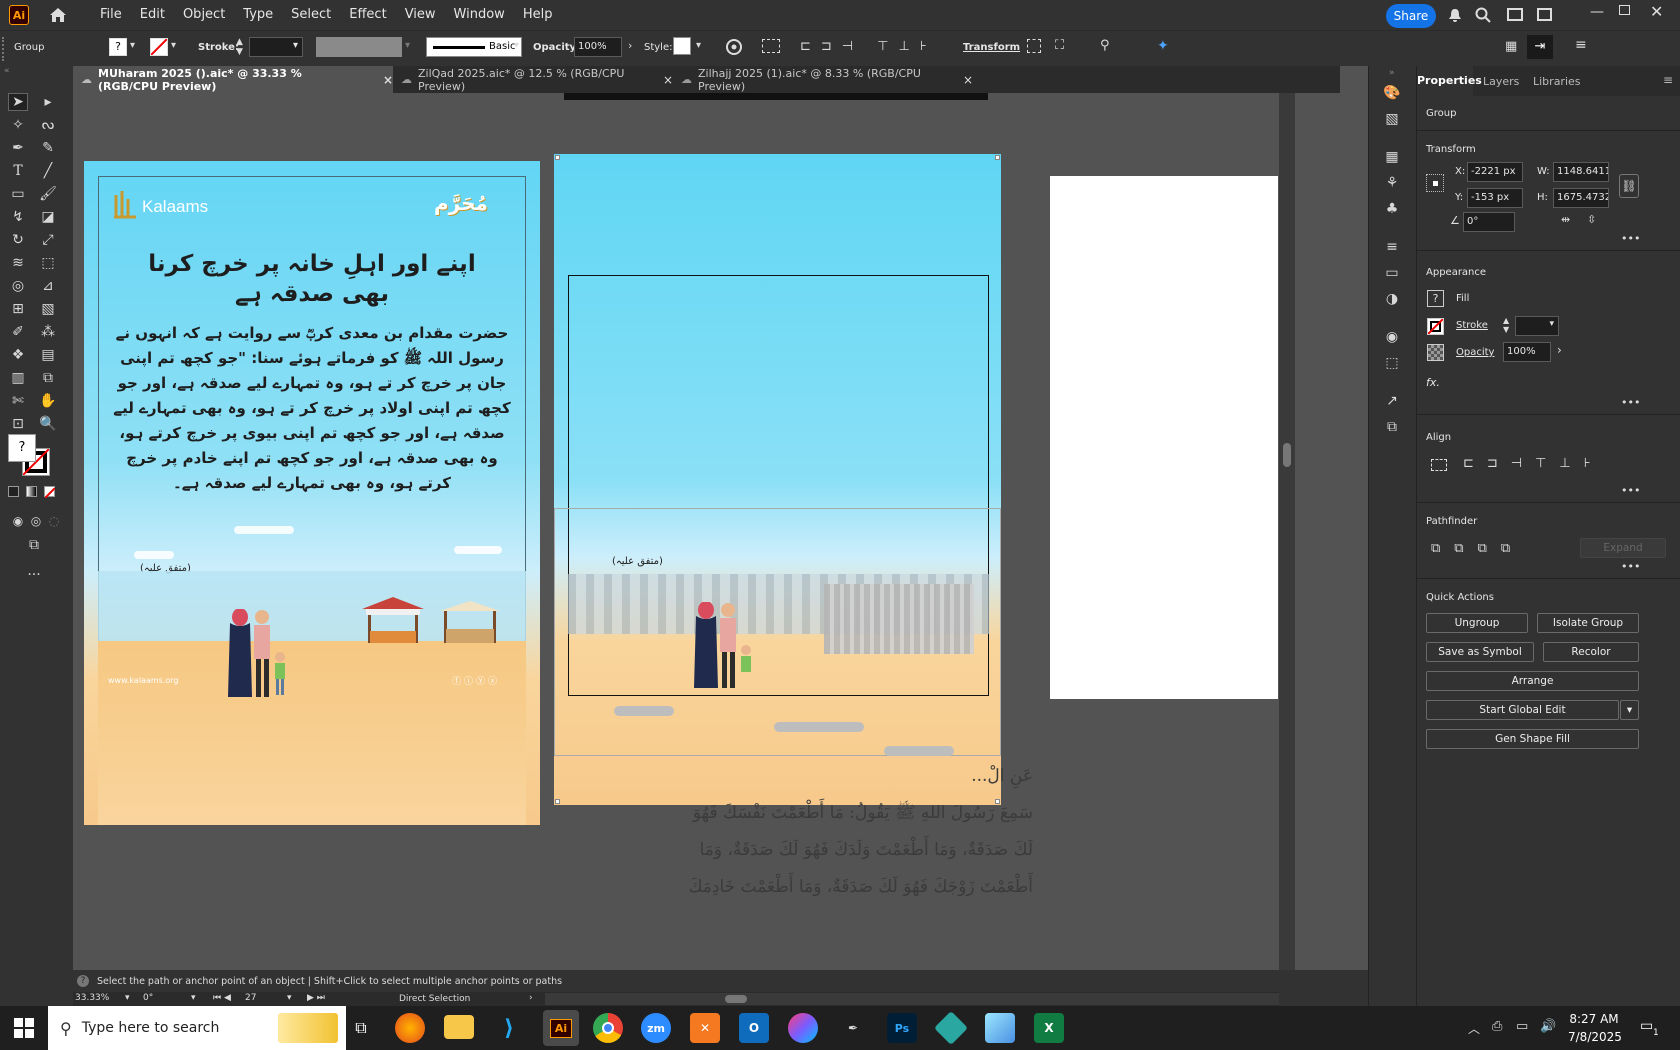 The height and width of the screenshot is (1050, 1680). What do you see at coordinates (1059, 45) in the screenshot?
I see `warp-icon: ⛶` at bounding box center [1059, 45].